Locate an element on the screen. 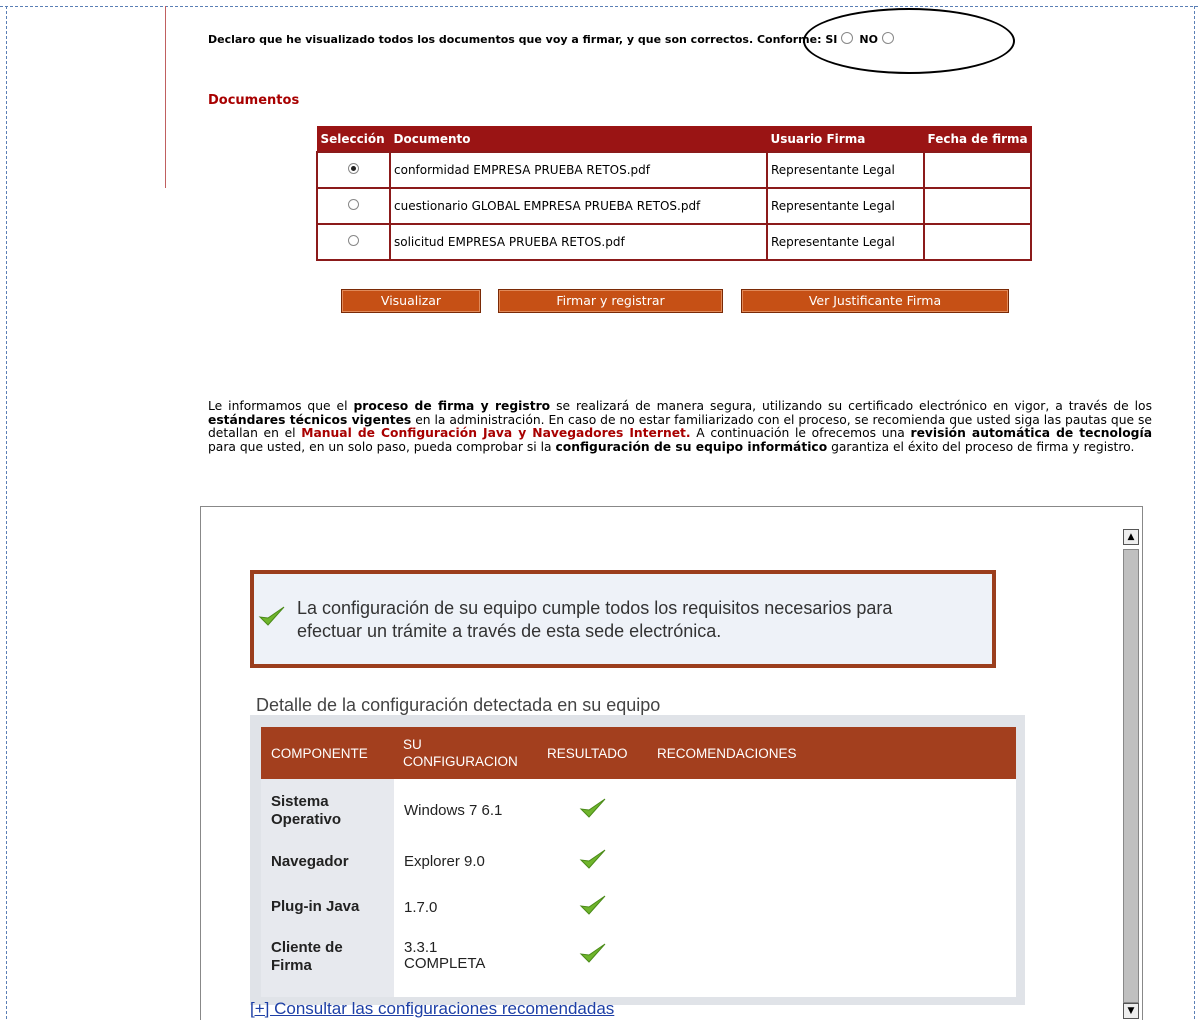 This screenshot has width=1198, height=1020. label-line: Sistema is located at coordinates (300, 801).